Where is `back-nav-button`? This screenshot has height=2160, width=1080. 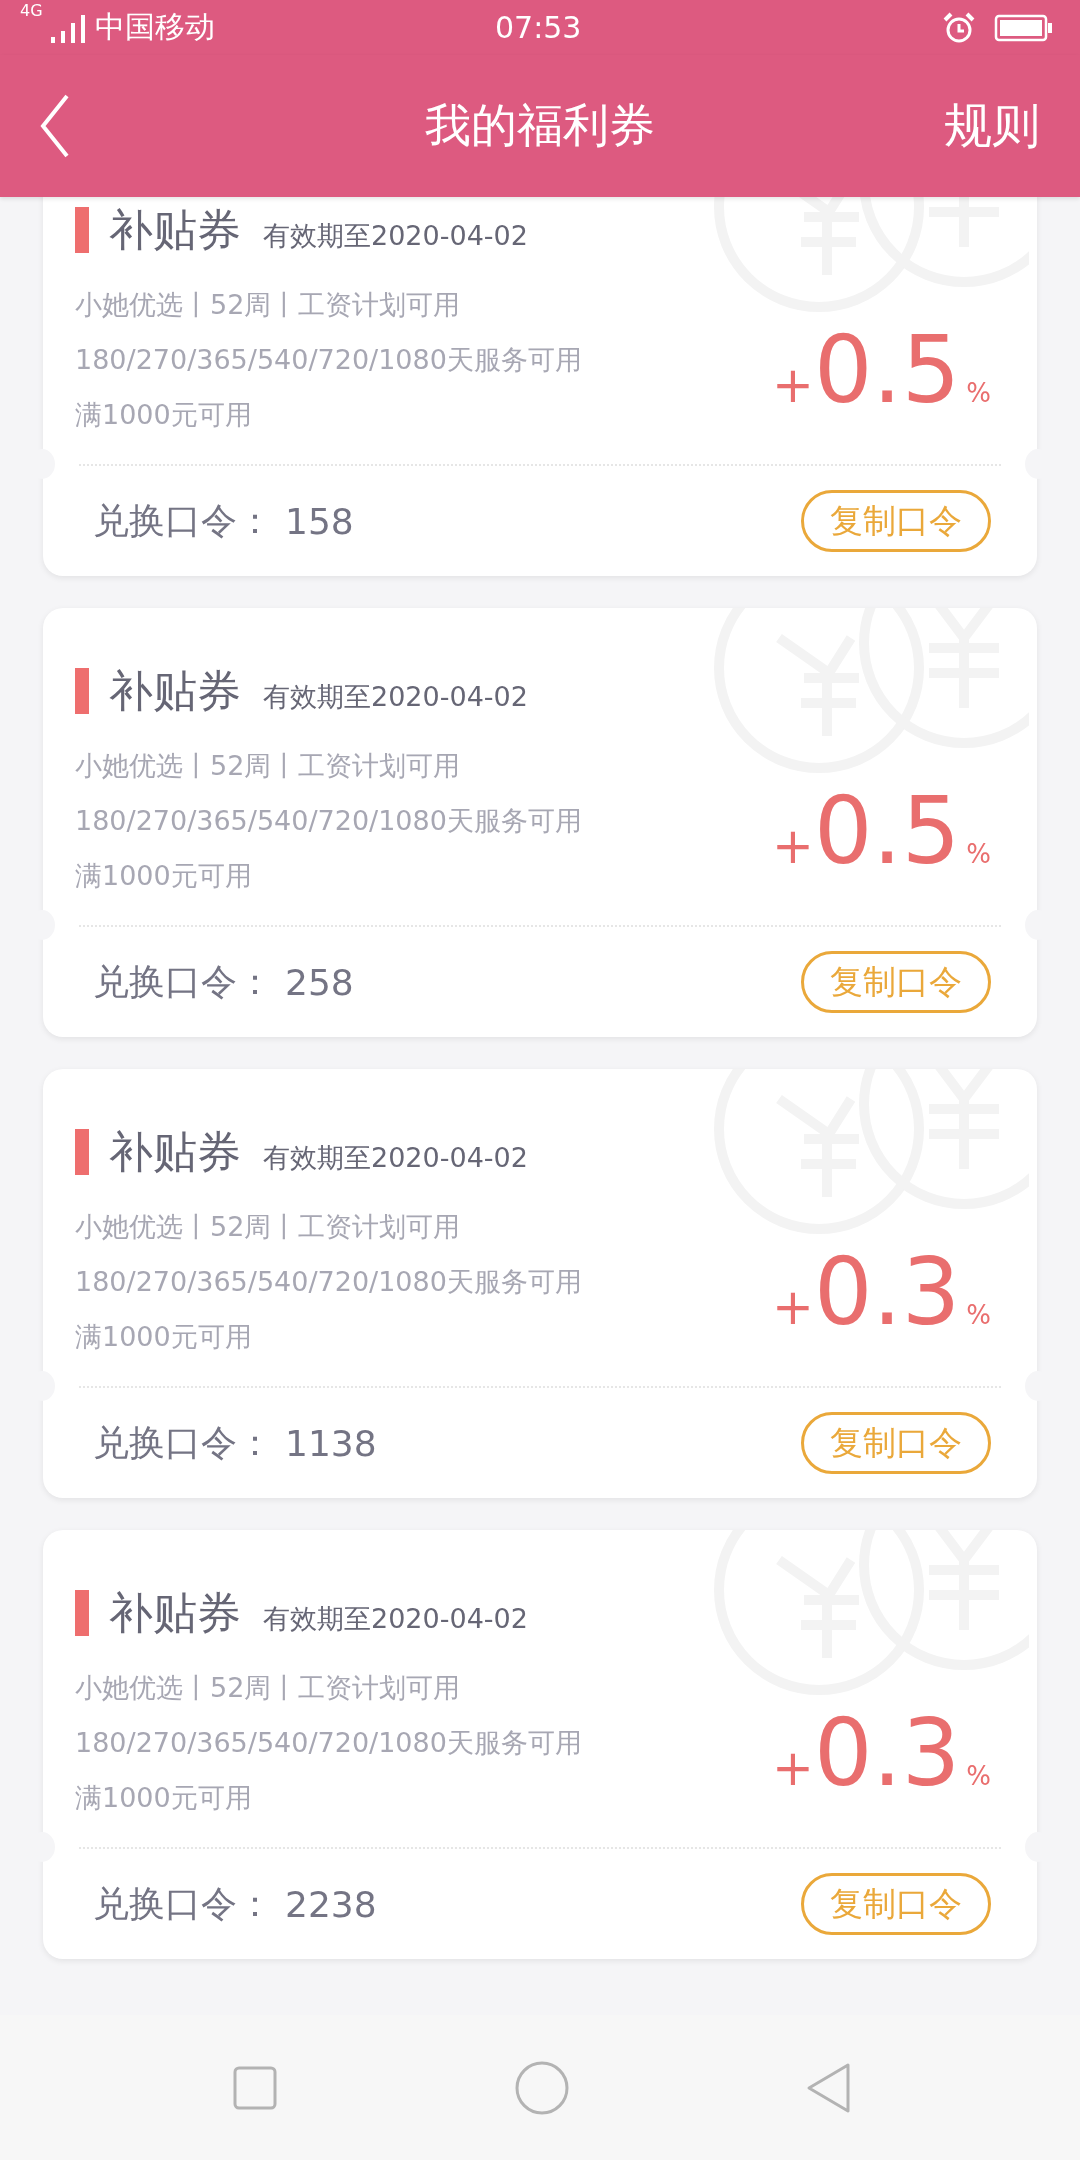
back-nav-button is located at coordinates (829, 2087).